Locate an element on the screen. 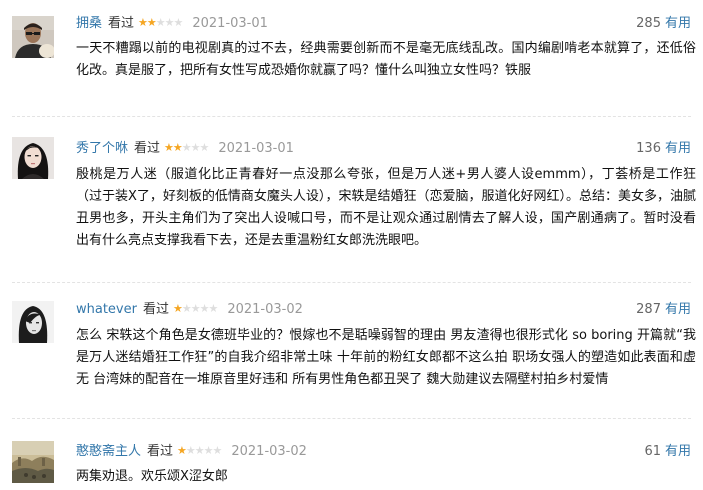  vote-count: 136 is located at coordinates (648, 148).